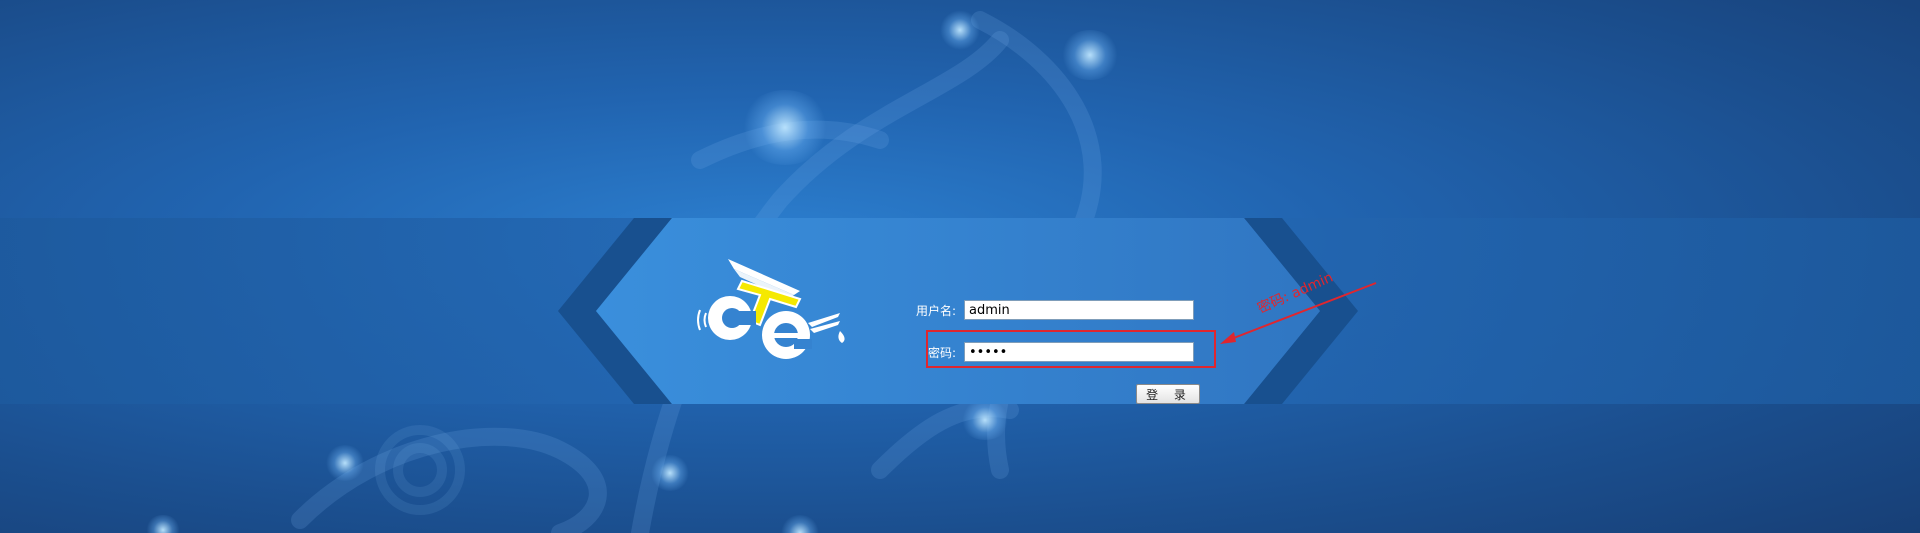 The image size is (1920, 533). What do you see at coordinates (941, 352) in the screenshot?
I see `password-label: 密码:` at bounding box center [941, 352].